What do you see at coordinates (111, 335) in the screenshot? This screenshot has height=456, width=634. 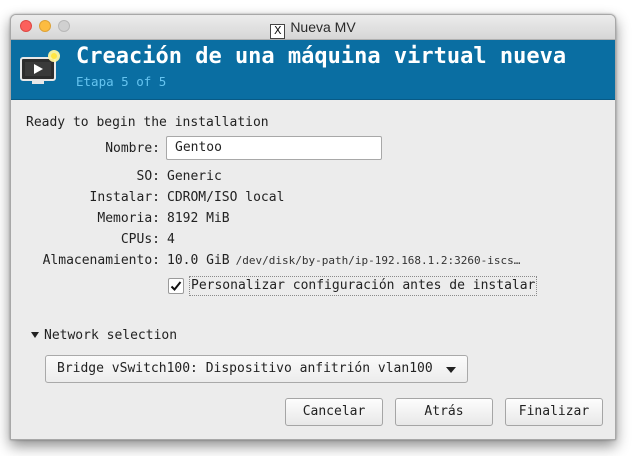 I see `network-section-label: Network selection` at bounding box center [111, 335].